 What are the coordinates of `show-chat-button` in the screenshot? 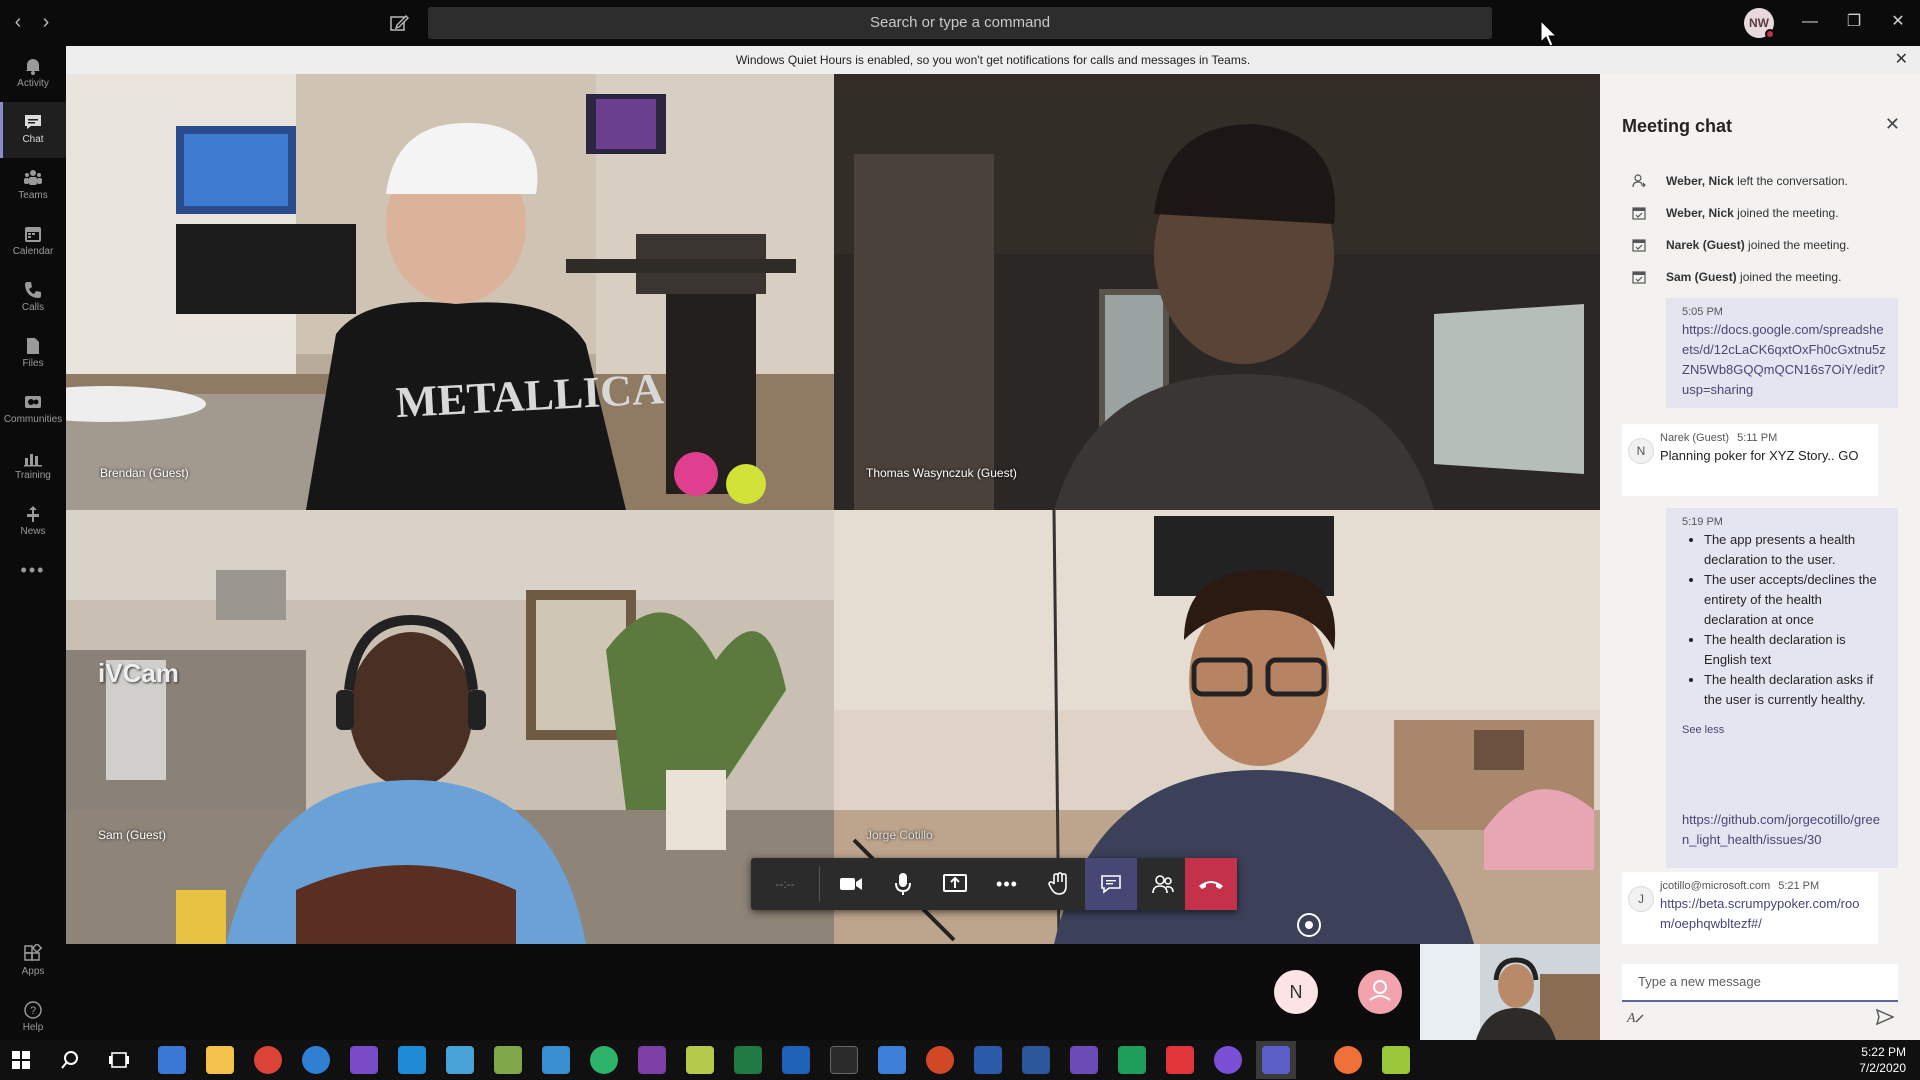 It's located at (1111, 884).